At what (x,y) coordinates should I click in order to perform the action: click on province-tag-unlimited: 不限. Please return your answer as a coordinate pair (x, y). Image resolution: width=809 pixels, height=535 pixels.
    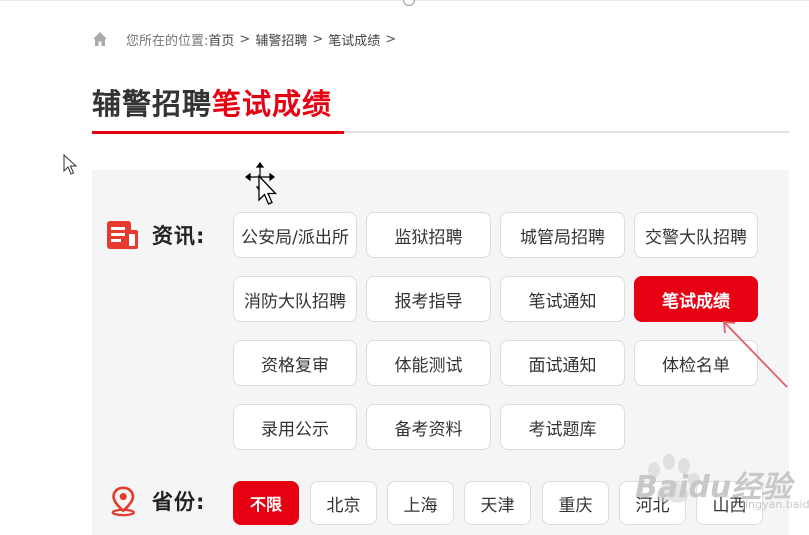
    Looking at the image, I should click on (266, 503).